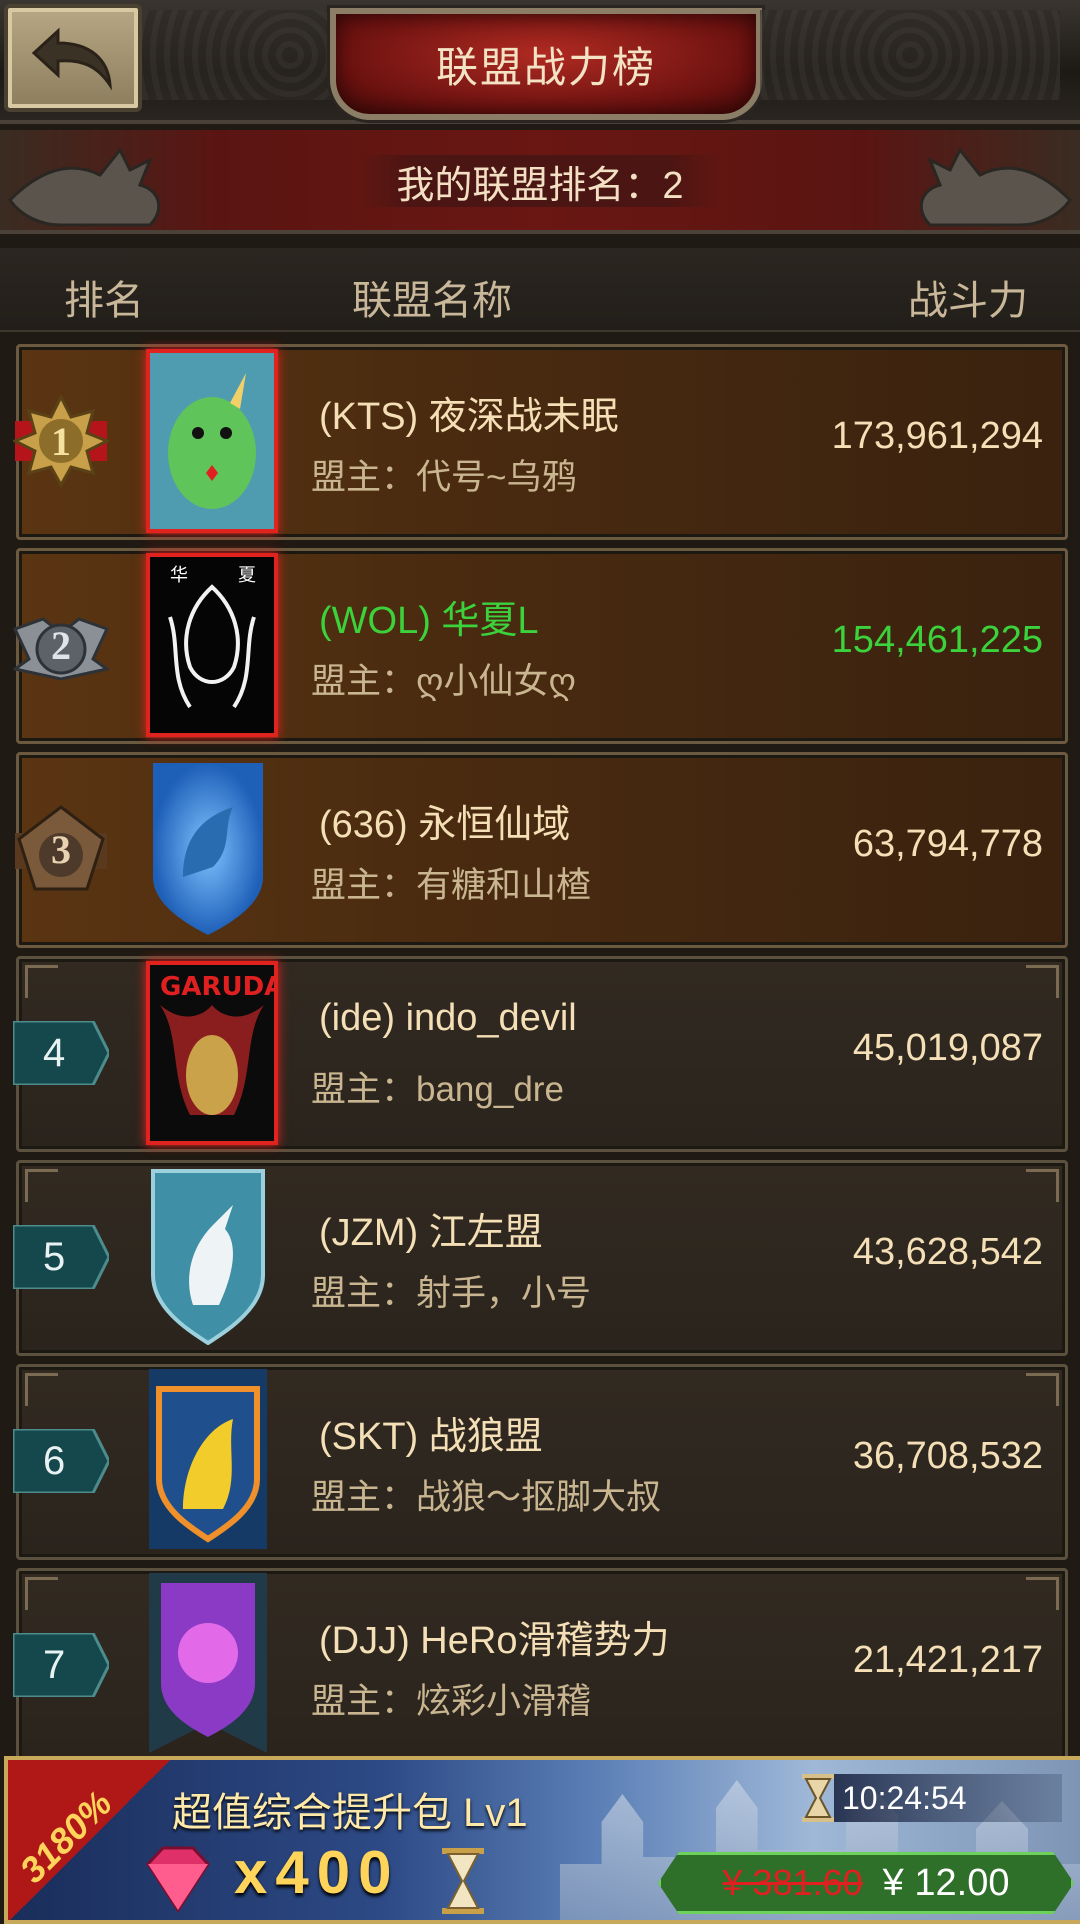 Image resolution: width=1080 pixels, height=1924 pixels. What do you see at coordinates (947, 1456) in the screenshot?
I see `alliance-power: 36,708,532` at bounding box center [947, 1456].